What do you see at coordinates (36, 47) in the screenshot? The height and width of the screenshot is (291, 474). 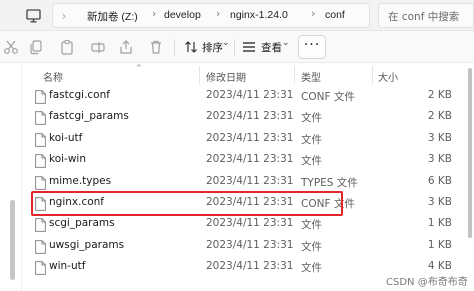 I see `copy-icon` at bounding box center [36, 47].